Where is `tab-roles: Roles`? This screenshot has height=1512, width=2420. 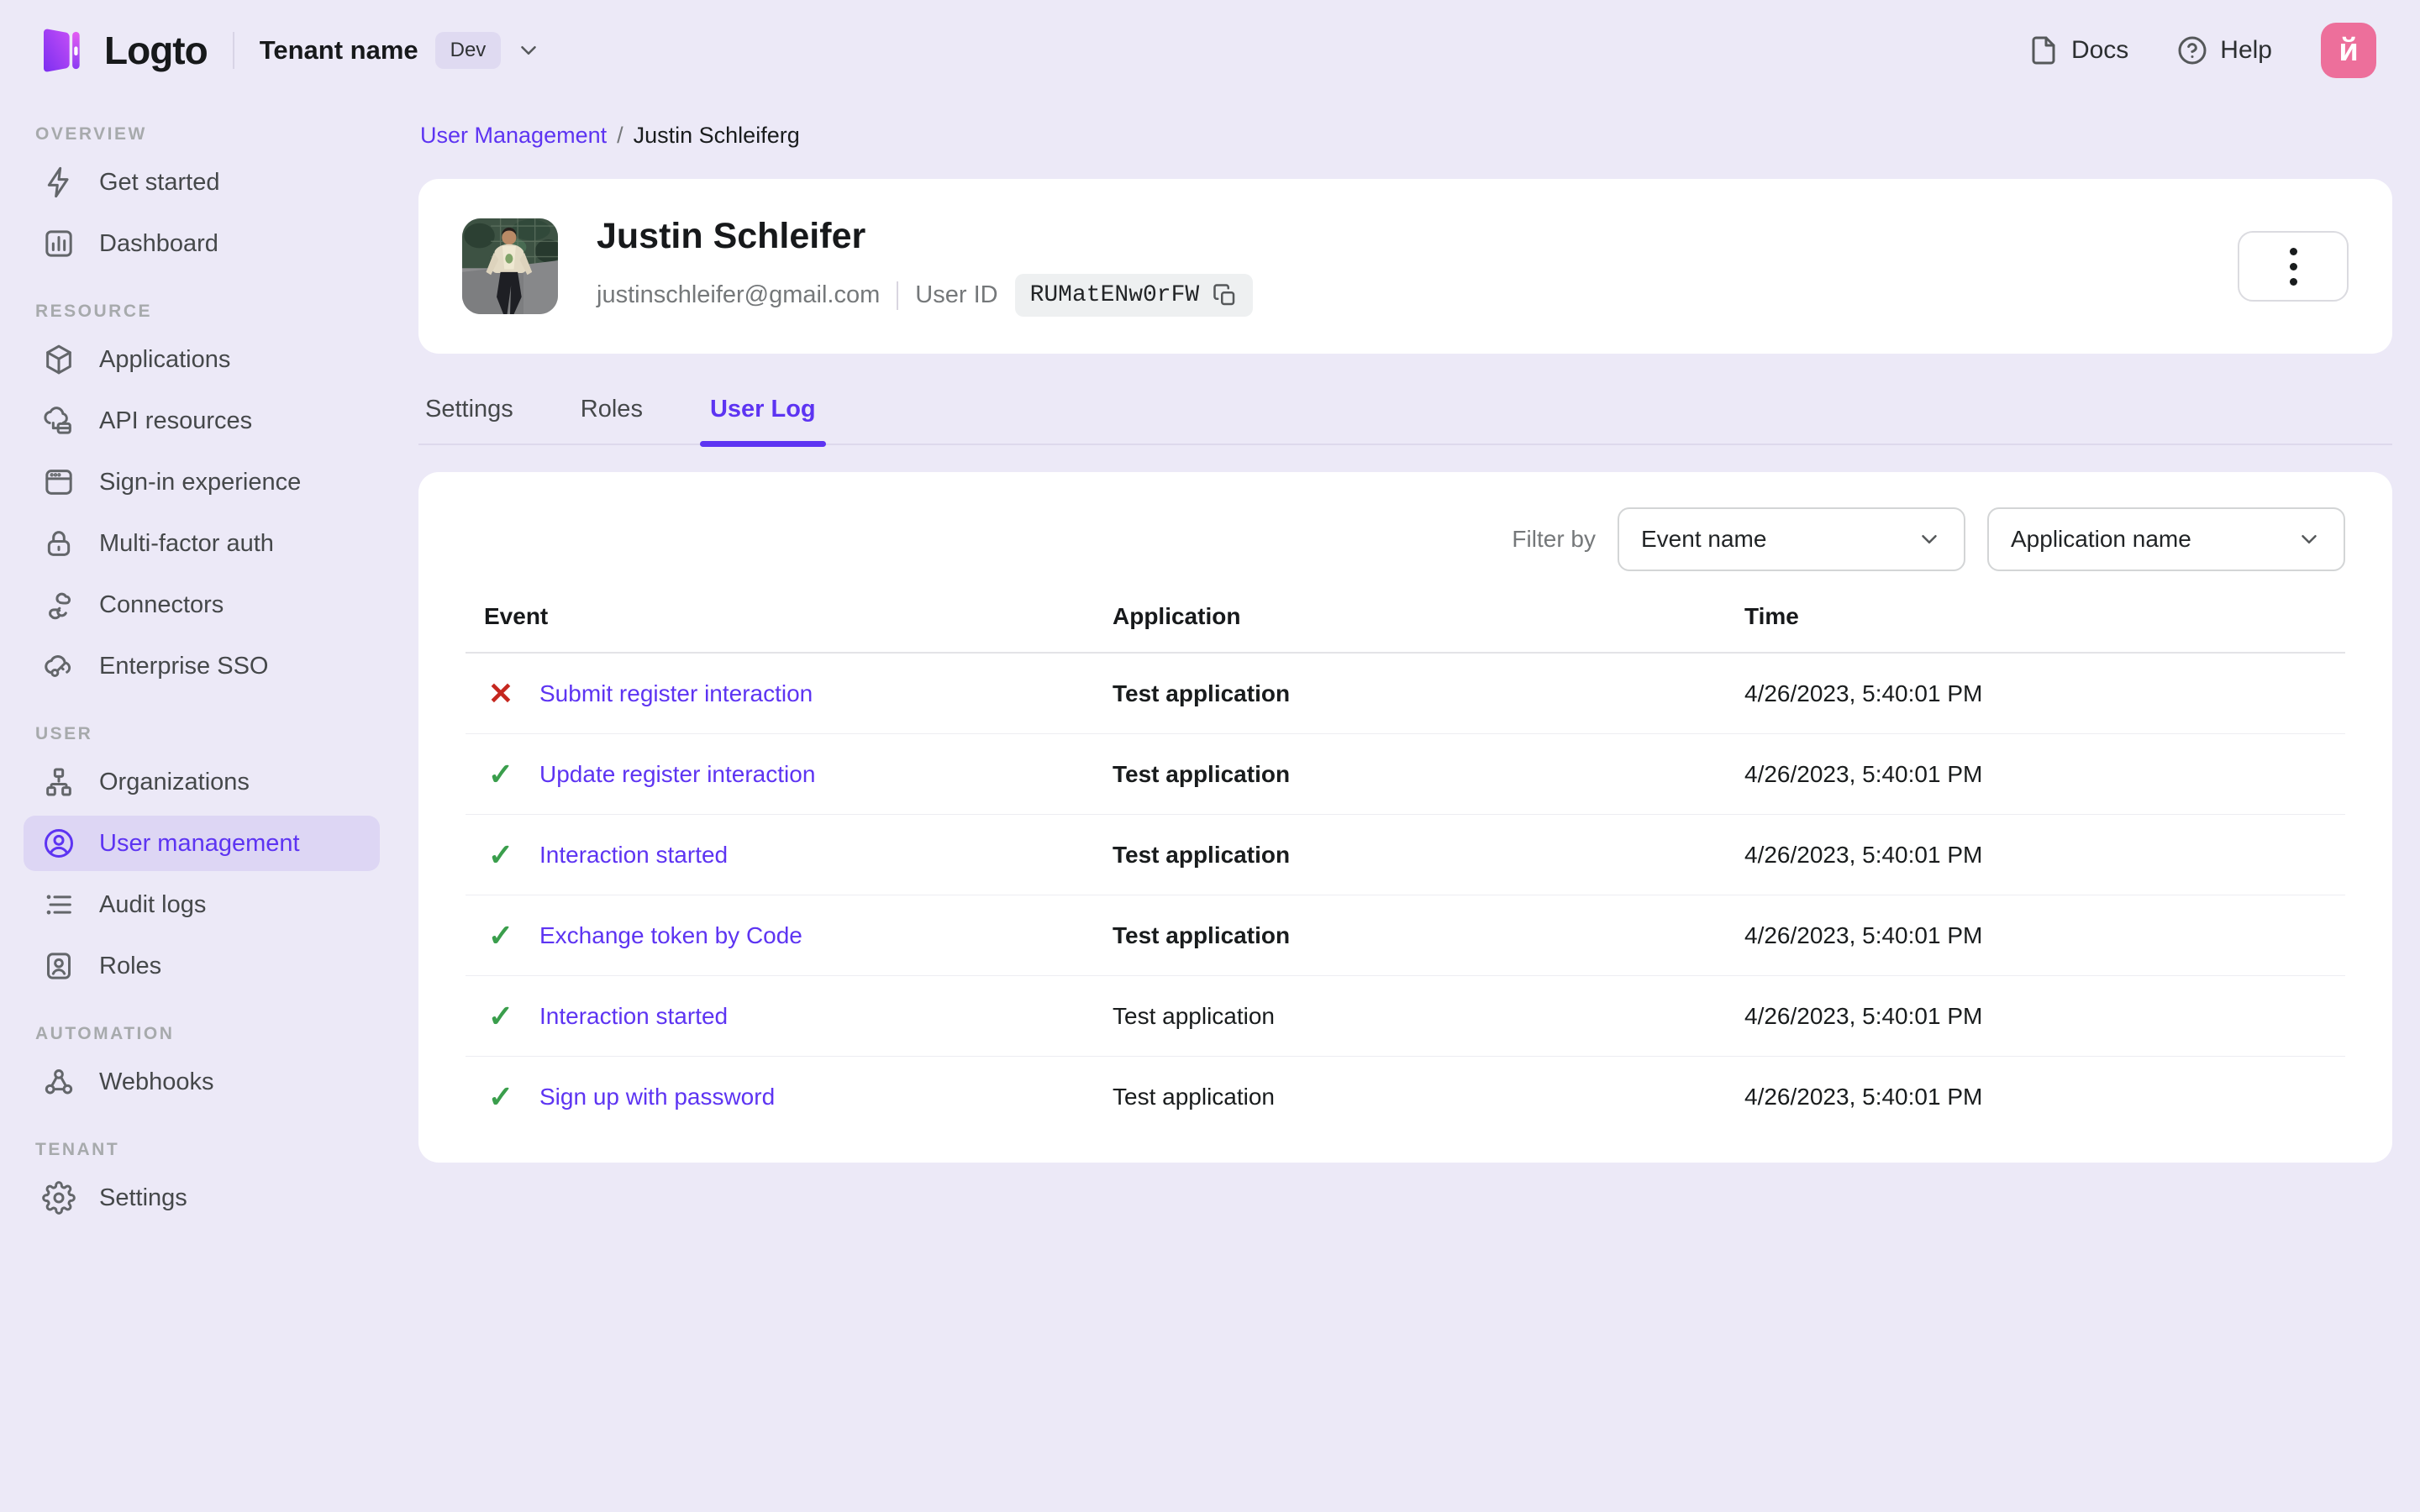
tab-roles: Roles is located at coordinates (612, 417).